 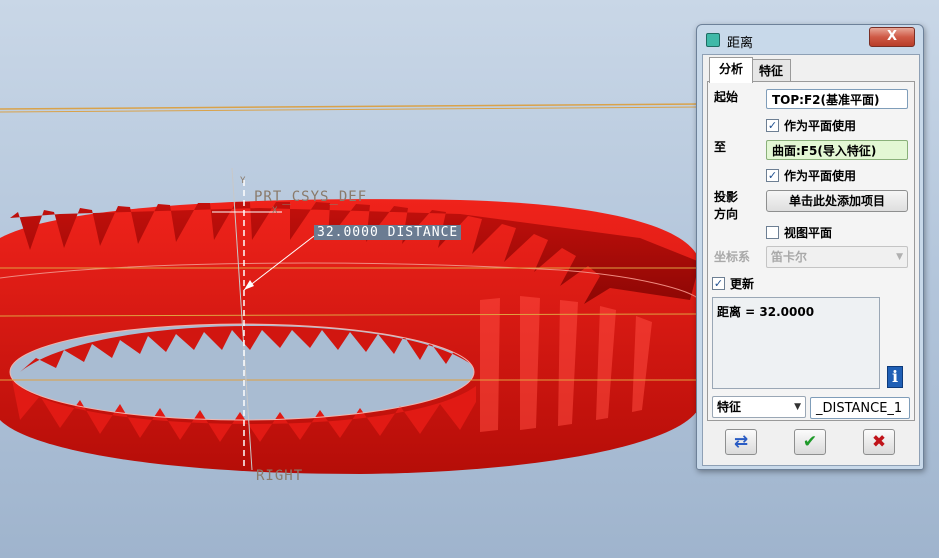 What do you see at coordinates (820, 126) in the screenshot?
I see `from-as-plane-label: 作为平面使用` at bounding box center [820, 126].